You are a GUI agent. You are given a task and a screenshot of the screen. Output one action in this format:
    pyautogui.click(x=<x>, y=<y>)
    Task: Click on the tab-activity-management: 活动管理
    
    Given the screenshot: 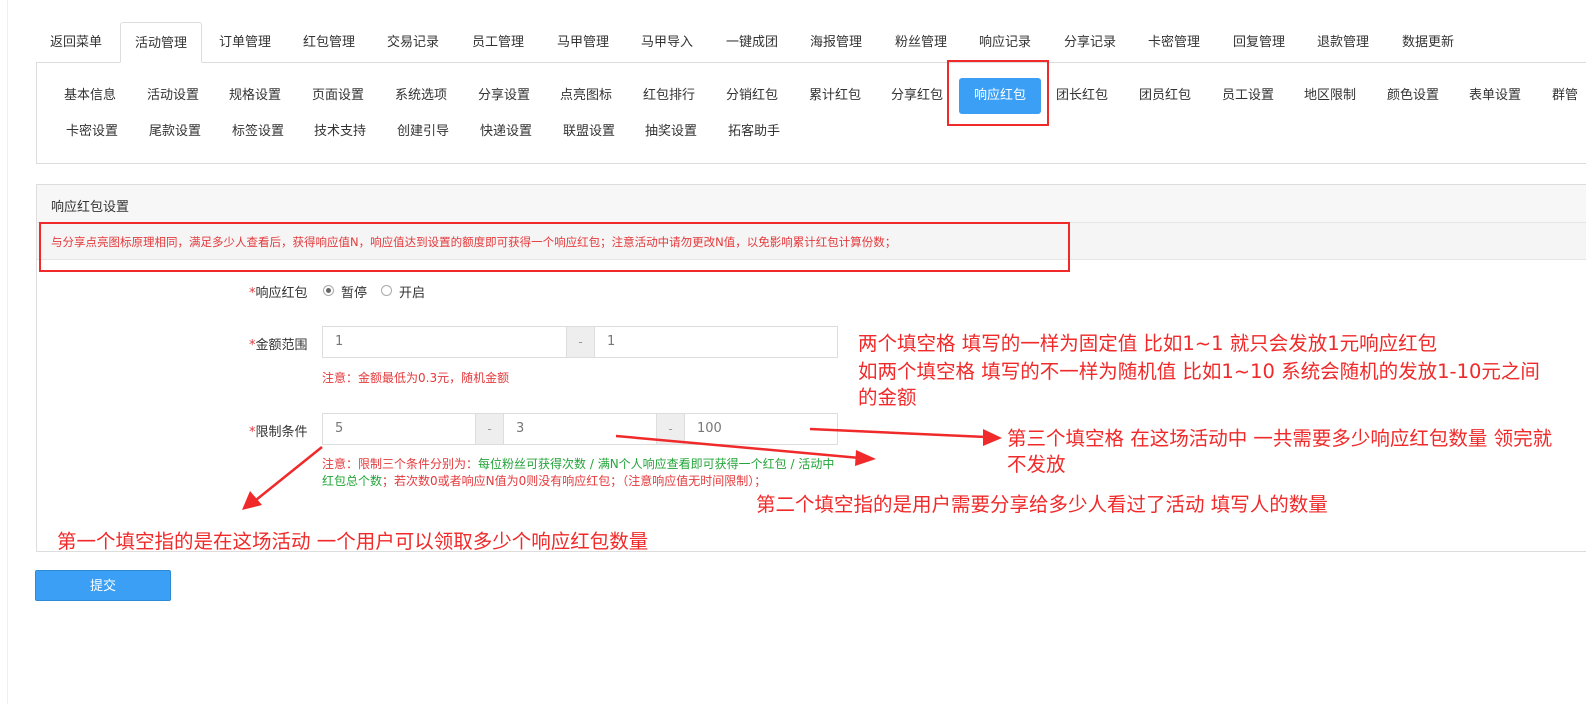 What is the action you would take?
    pyautogui.click(x=161, y=42)
    